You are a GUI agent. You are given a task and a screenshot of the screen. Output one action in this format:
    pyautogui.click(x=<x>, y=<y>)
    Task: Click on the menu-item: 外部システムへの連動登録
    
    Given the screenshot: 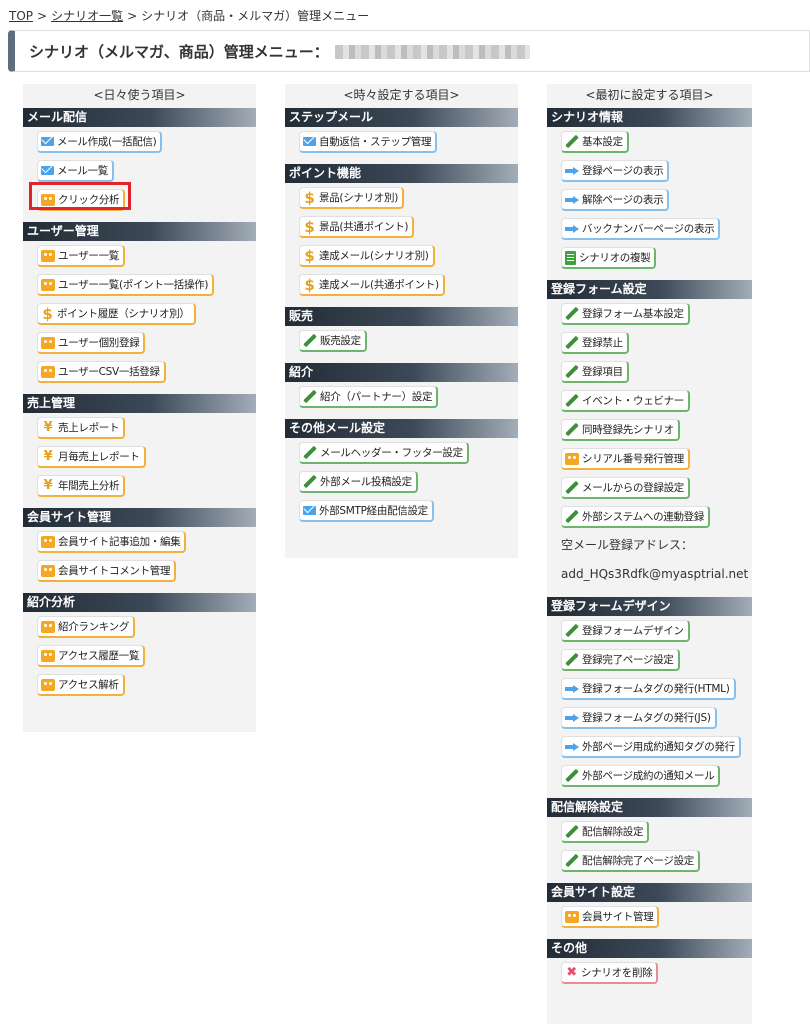 What is the action you would take?
    pyautogui.click(x=649, y=516)
    